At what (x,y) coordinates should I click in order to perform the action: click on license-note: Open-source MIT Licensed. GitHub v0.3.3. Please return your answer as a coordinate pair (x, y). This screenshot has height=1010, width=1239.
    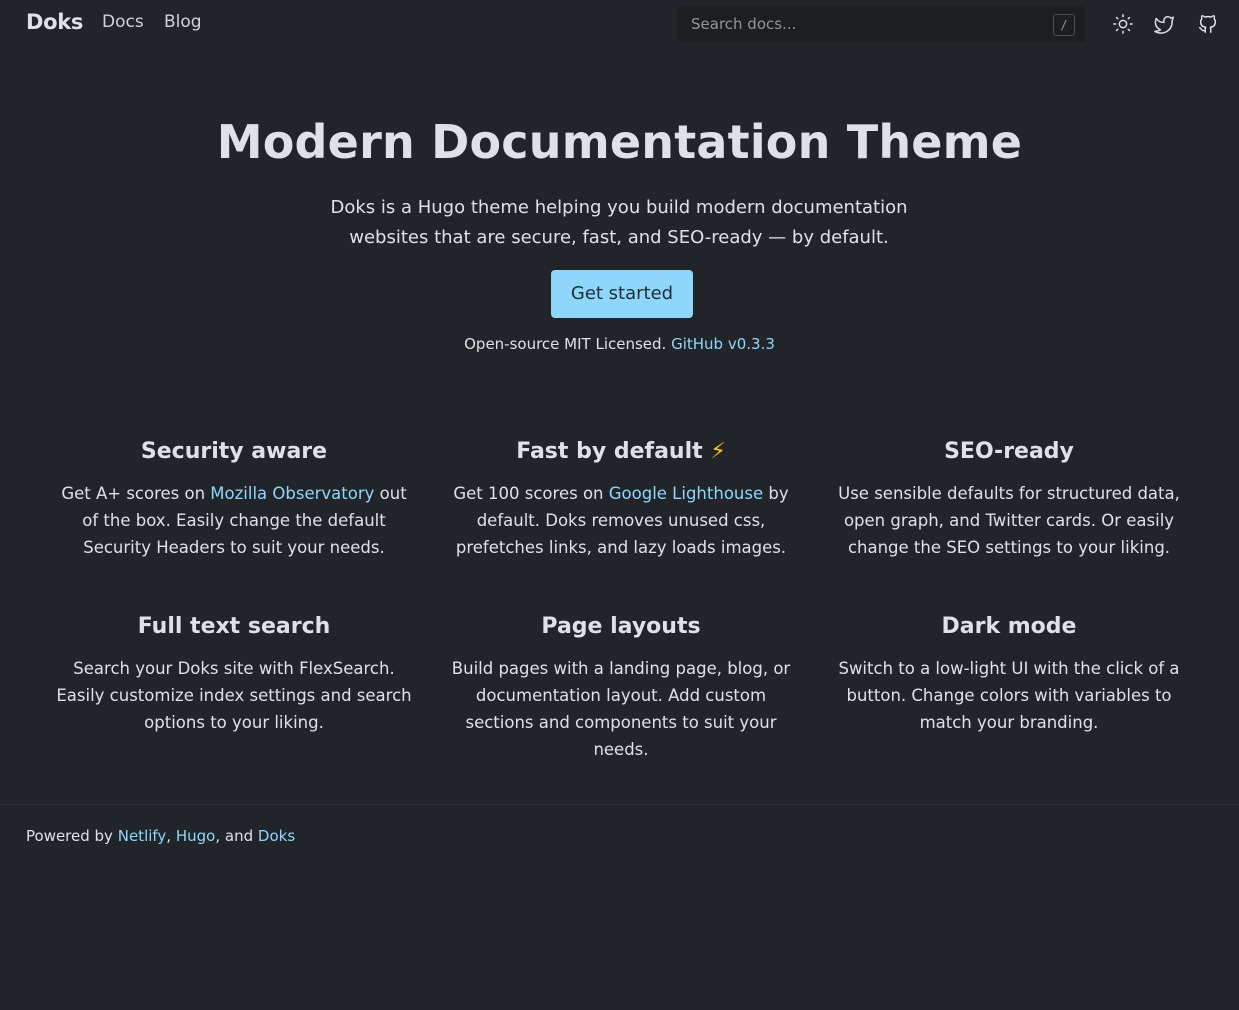
    Looking at the image, I should click on (619, 344).